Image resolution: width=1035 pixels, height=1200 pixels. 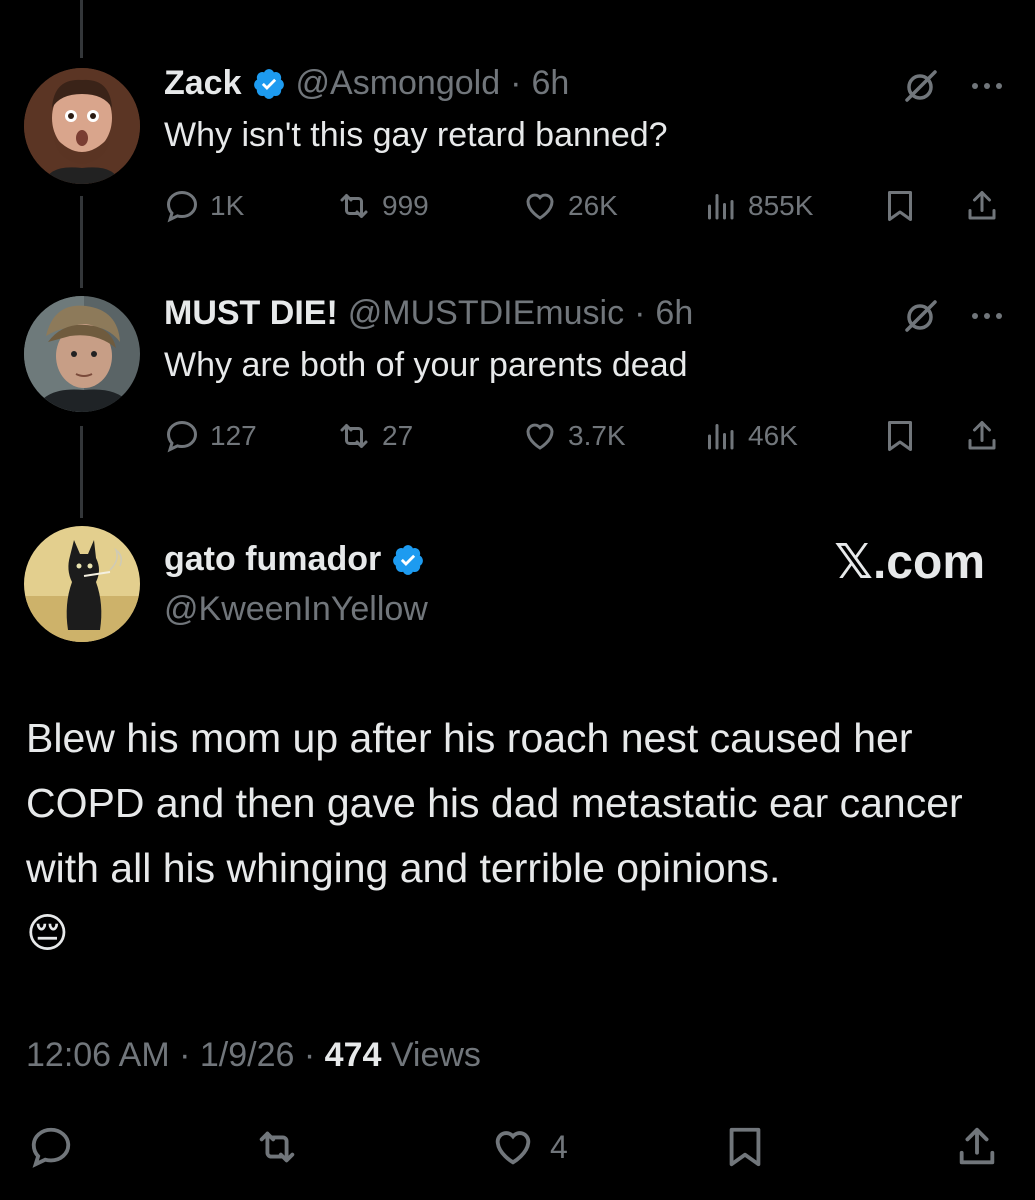 What do you see at coordinates (251, 313) in the screenshot?
I see `display-name: MUST DIE!` at bounding box center [251, 313].